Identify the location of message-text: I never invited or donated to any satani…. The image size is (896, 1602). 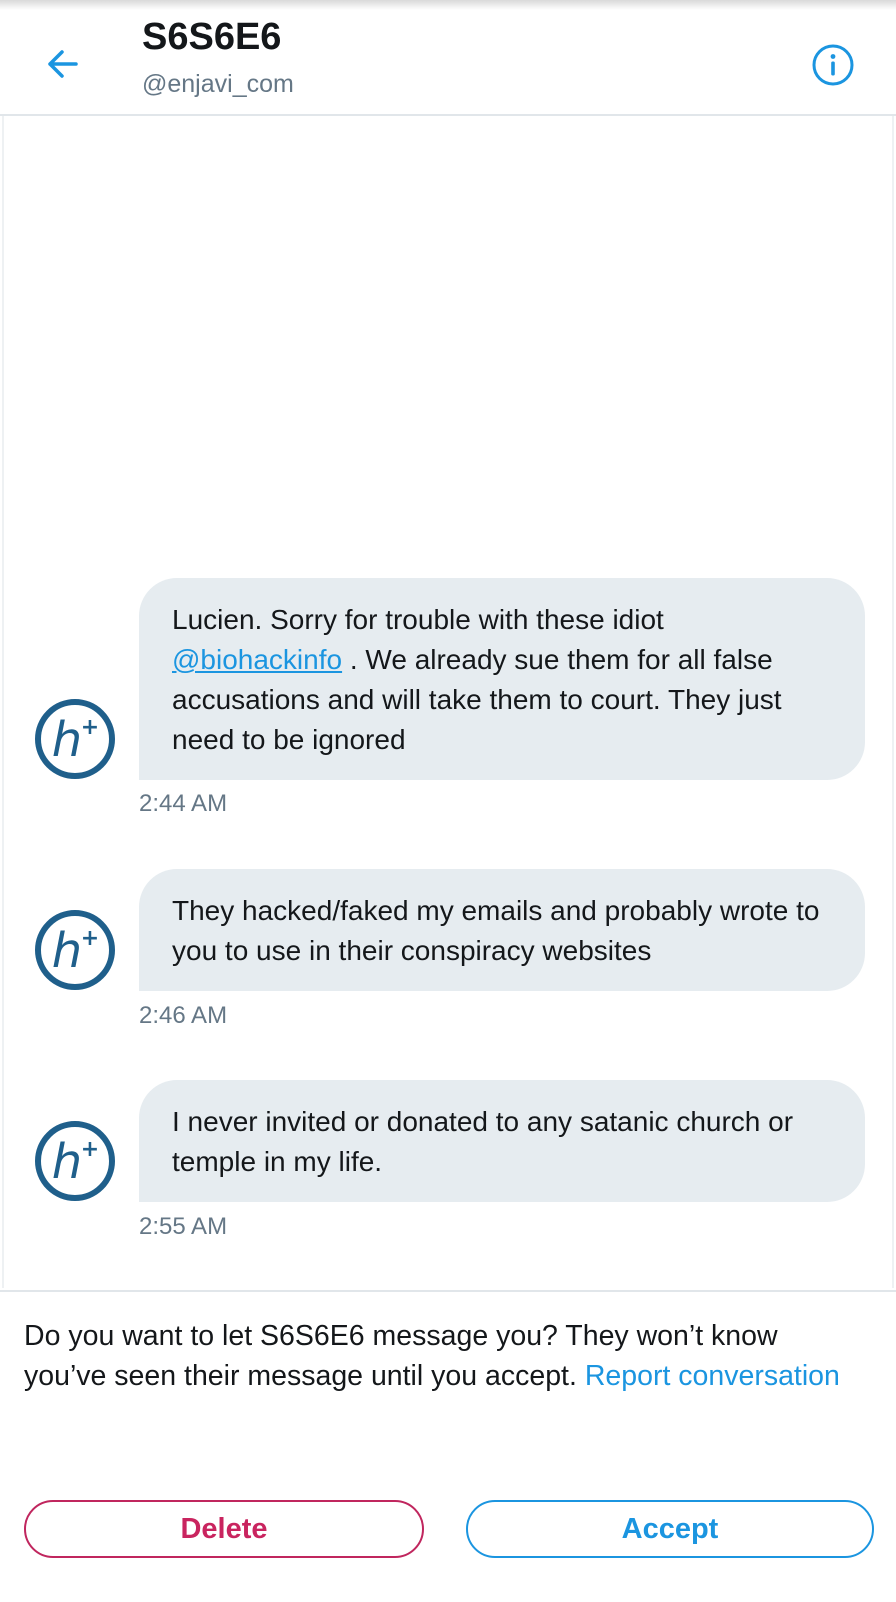
(483, 1141).